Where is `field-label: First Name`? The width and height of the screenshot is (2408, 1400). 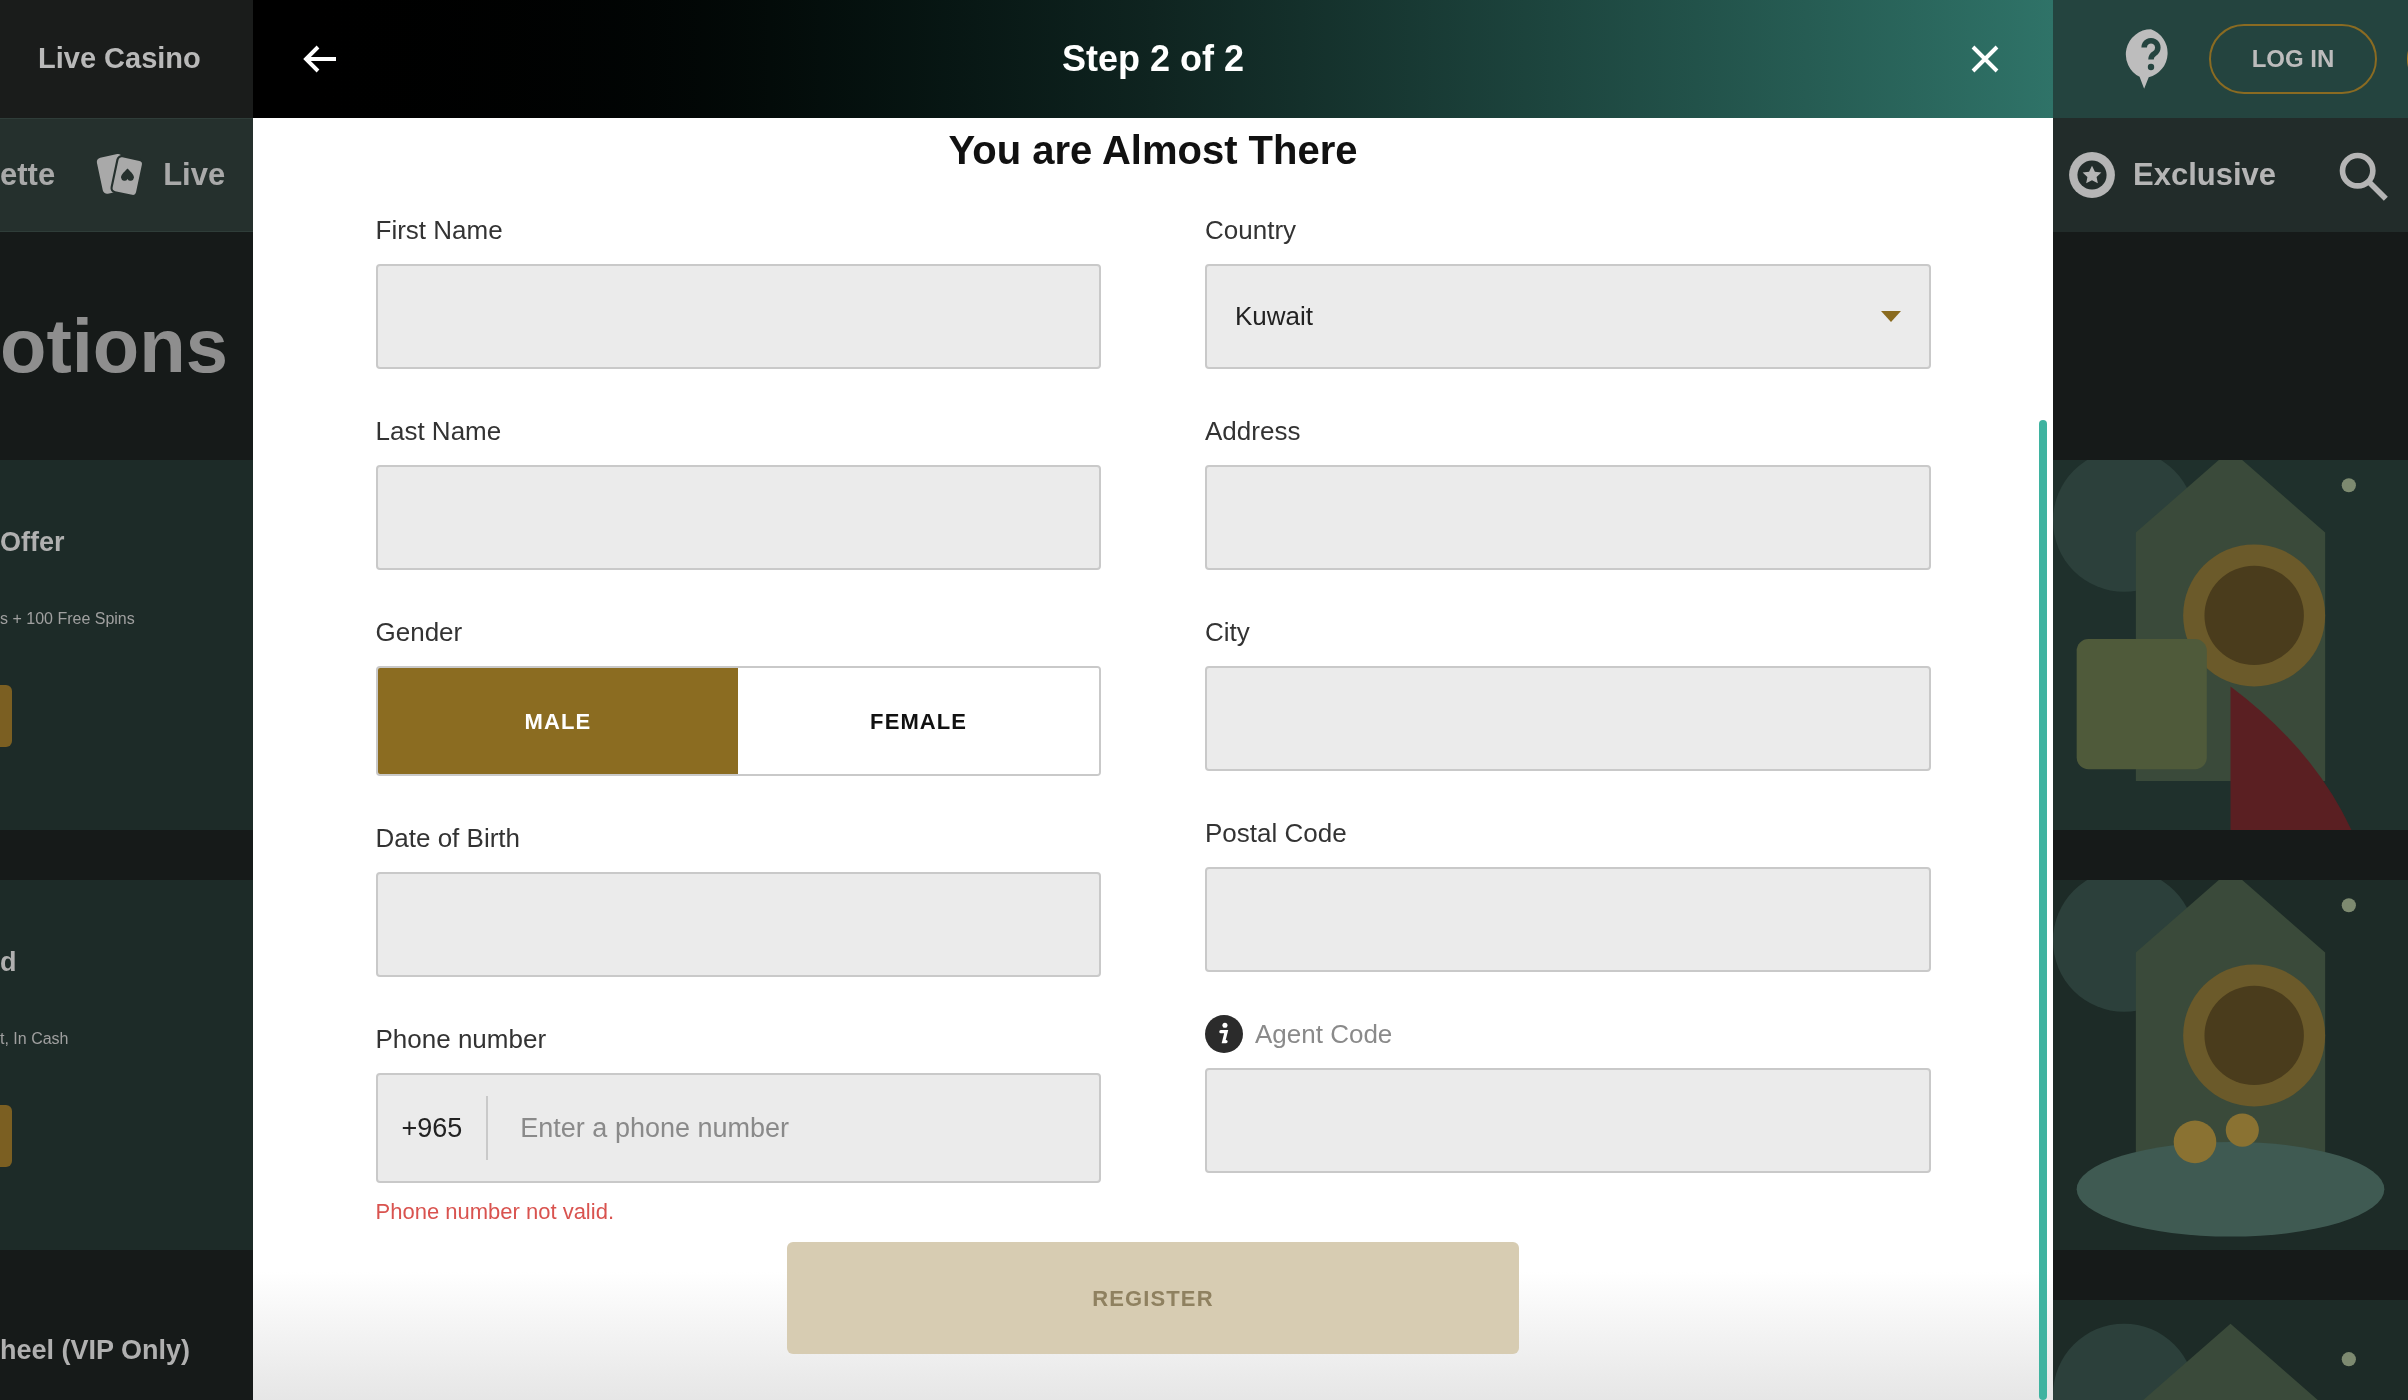
field-label: First Name is located at coordinates (439, 230).